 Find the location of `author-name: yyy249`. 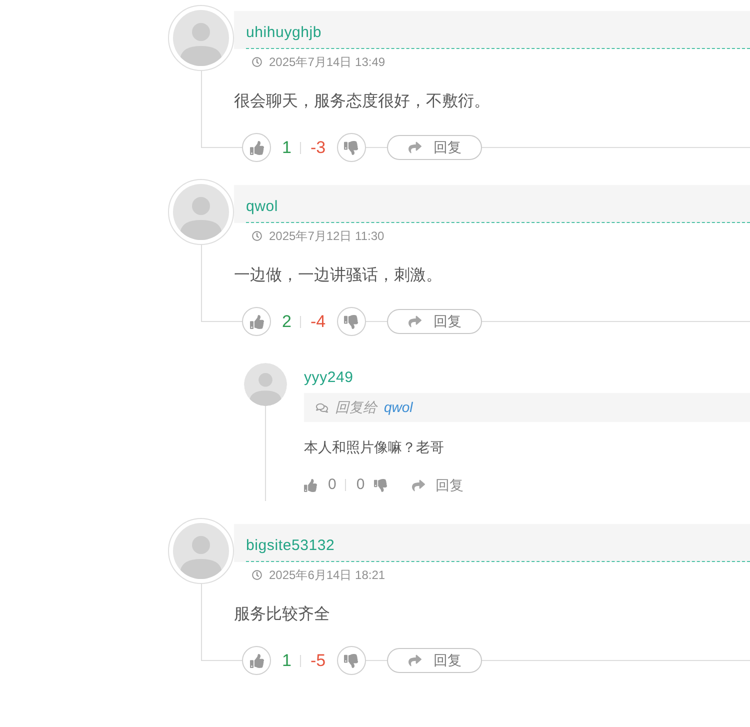

author-name: yyy249 is located at coordinates (329, 378).